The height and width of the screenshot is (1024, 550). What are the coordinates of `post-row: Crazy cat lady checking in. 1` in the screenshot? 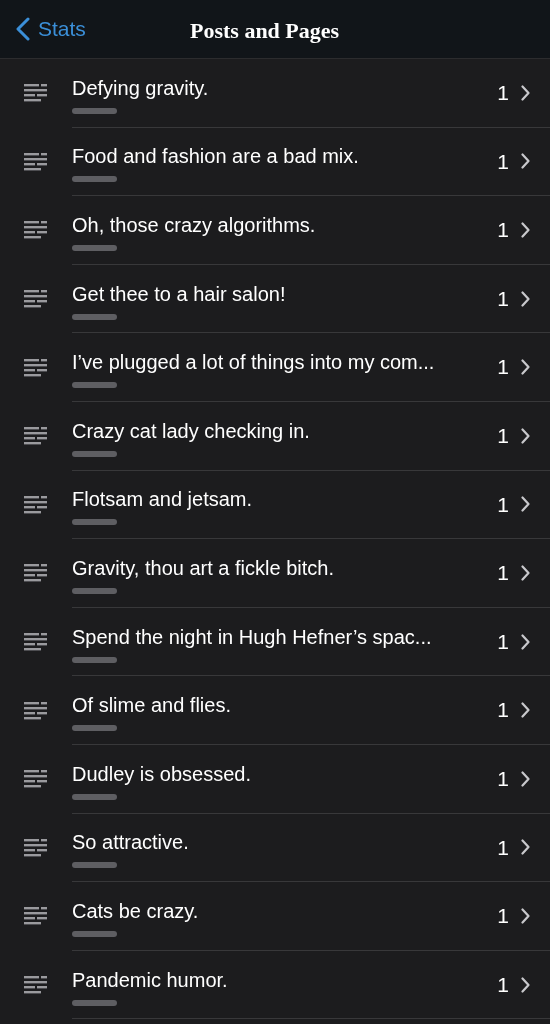 It's located at (275, 436).